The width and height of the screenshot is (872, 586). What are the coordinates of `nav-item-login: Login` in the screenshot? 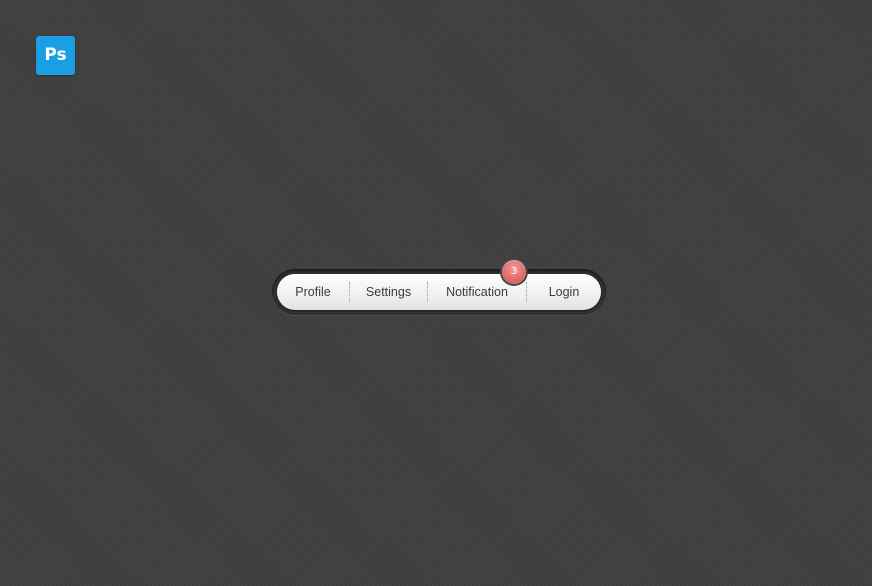 It's located at (564, 292).